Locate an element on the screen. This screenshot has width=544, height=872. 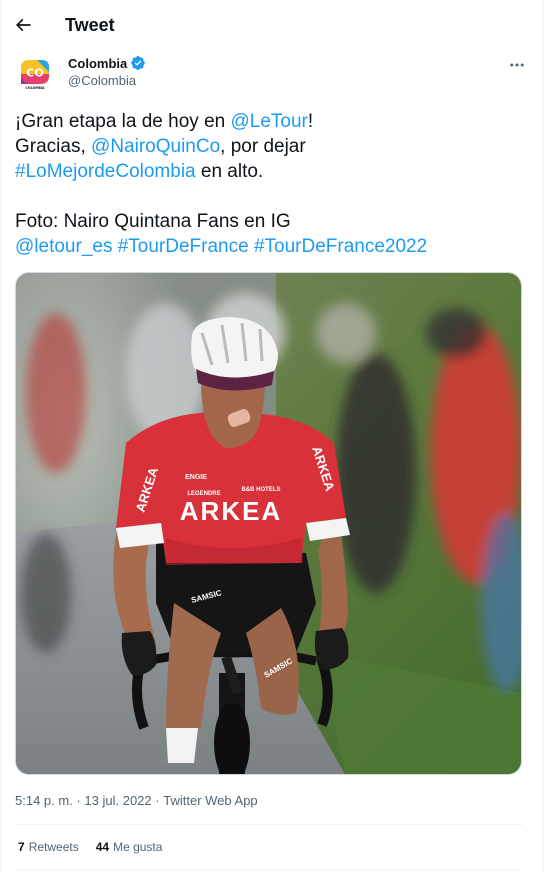
verified-badge-icon is located at coordinates (138, 63).